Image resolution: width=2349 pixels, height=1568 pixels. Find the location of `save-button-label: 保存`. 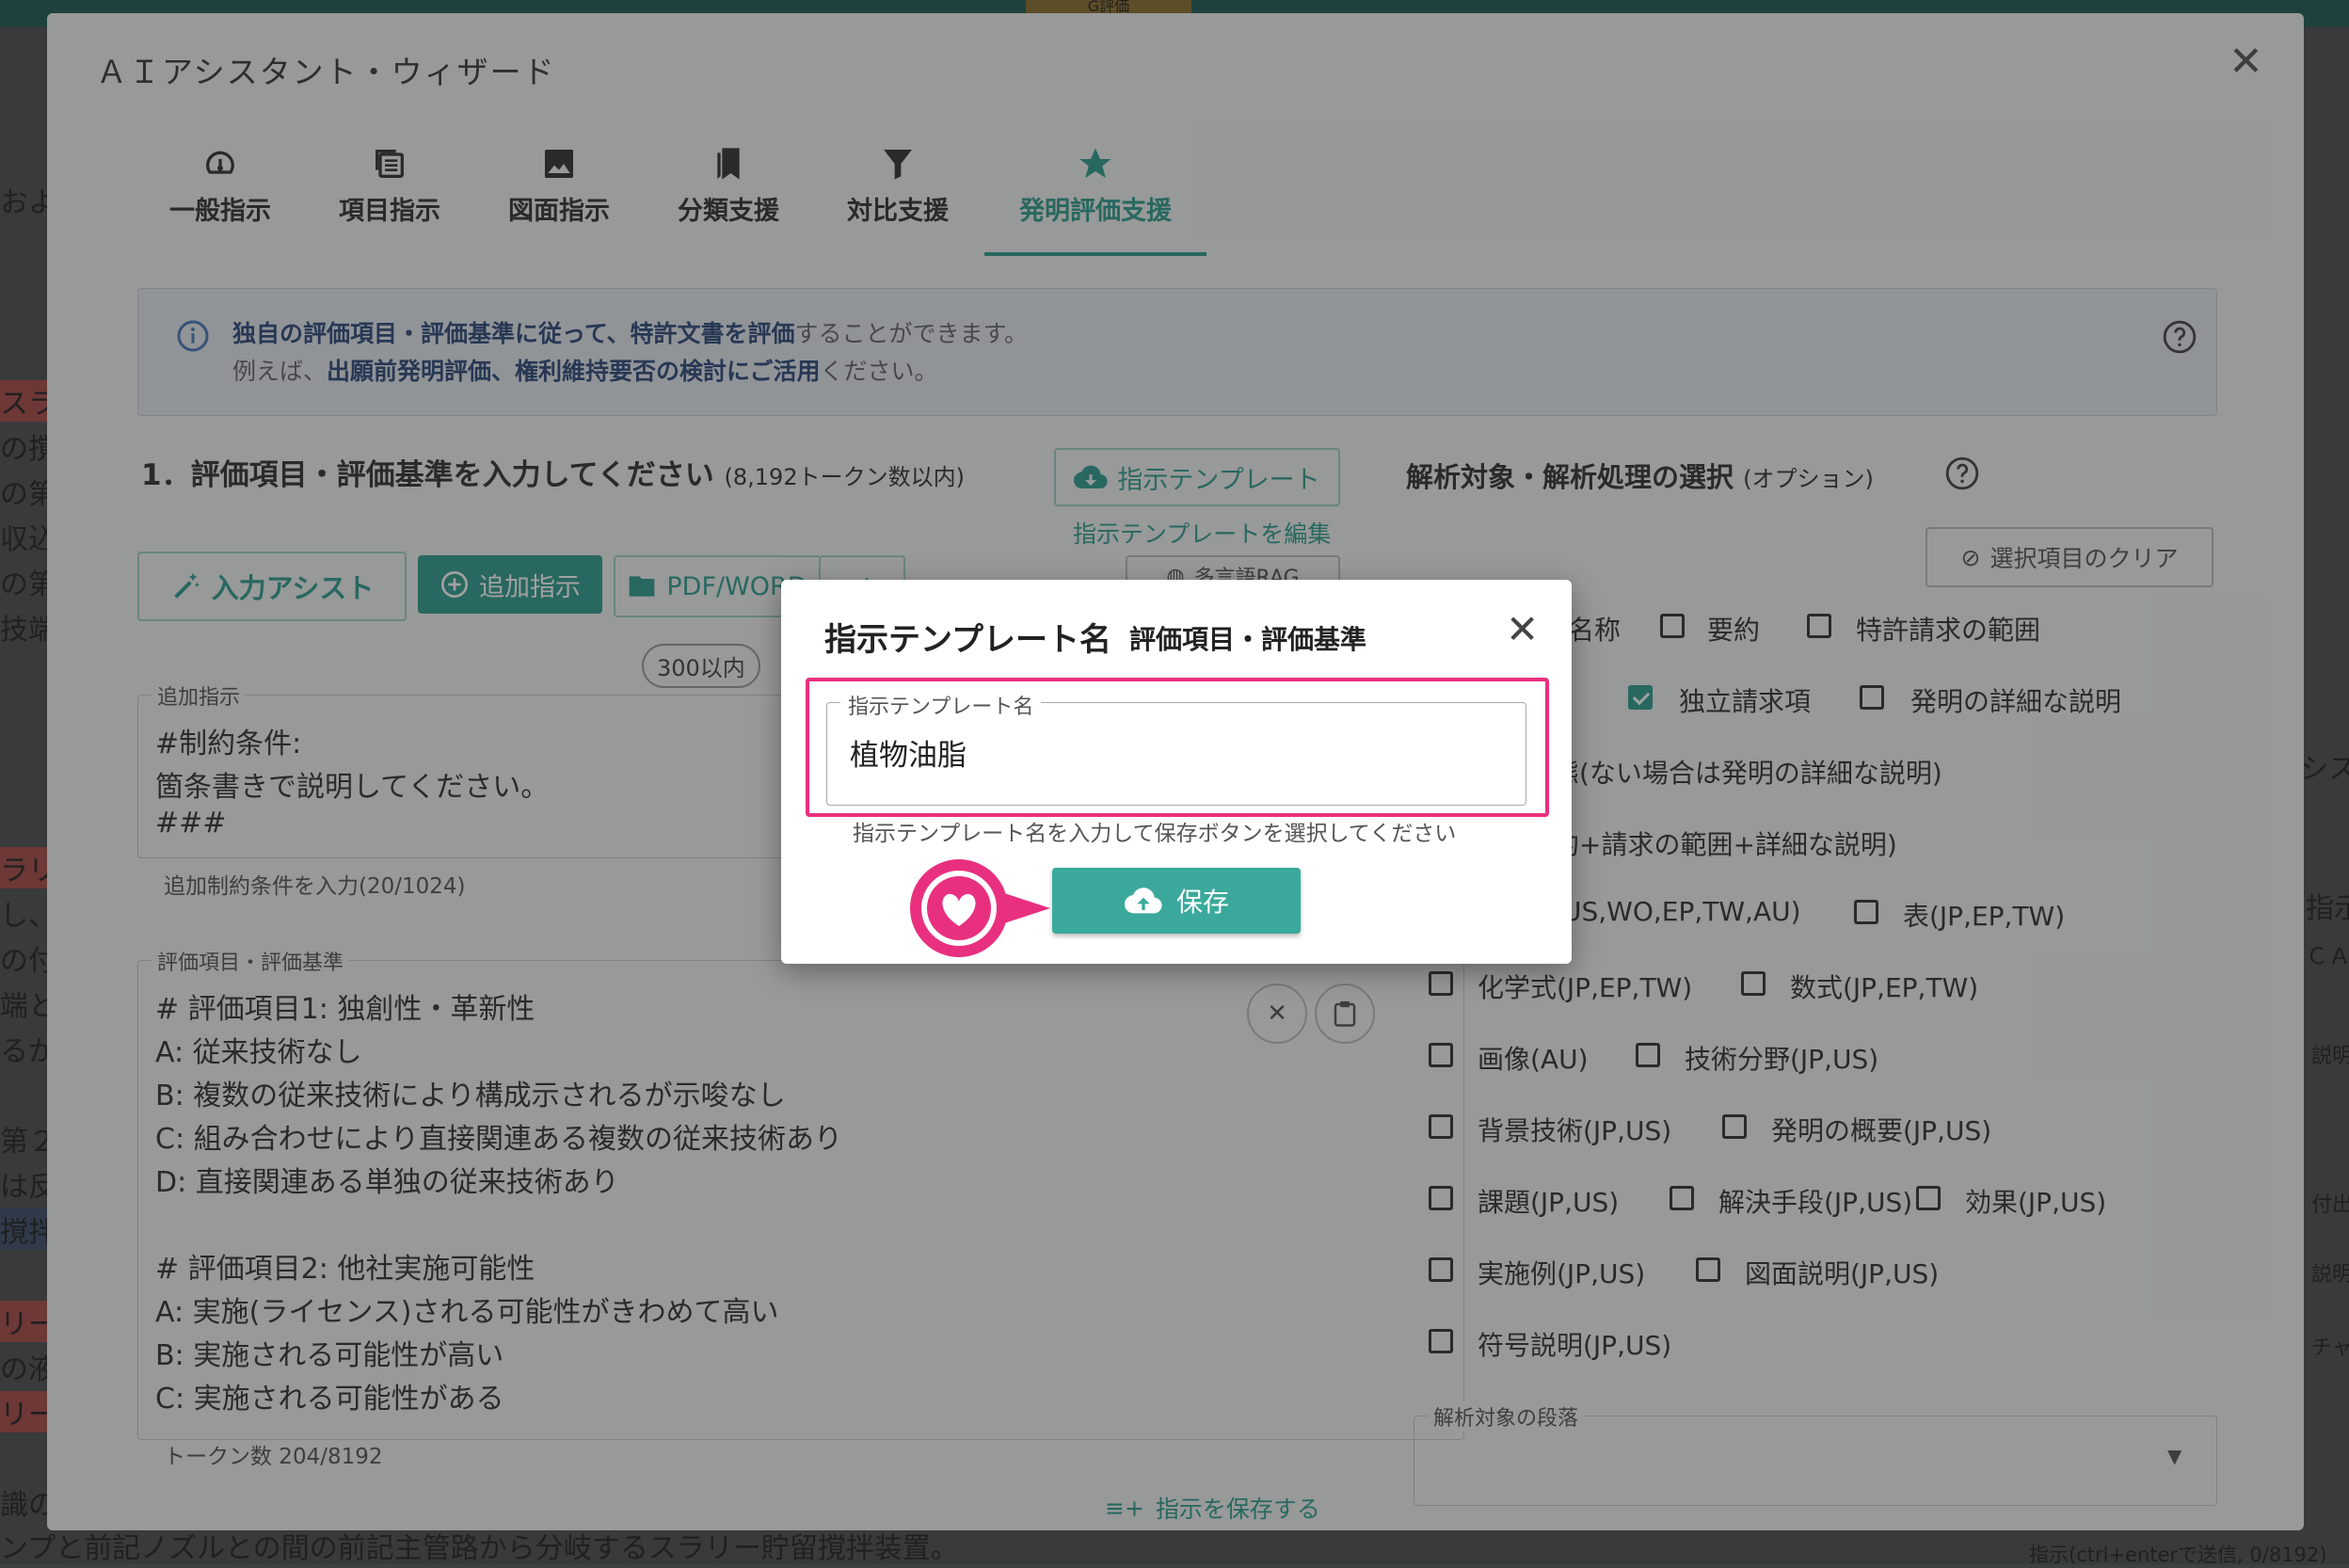

save-button-label: 保存 is located at coordinates (1202, 902).